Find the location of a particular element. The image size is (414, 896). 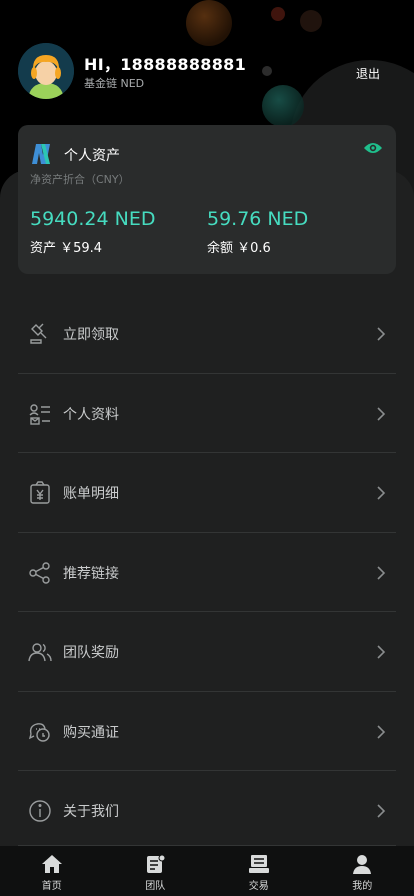

tab-label: 交易 is located at coordinates (258, 886).